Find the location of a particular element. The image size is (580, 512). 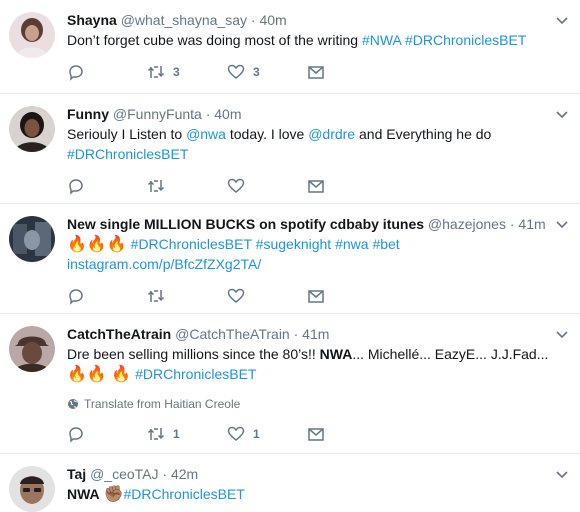

like-button: 1 is located at coordinates (267, 434).